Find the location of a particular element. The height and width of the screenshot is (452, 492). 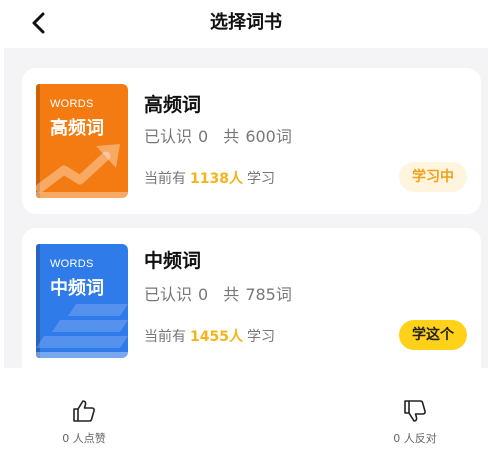

like-count-label: 0 人点赞 is located at coordinates (84, 438).